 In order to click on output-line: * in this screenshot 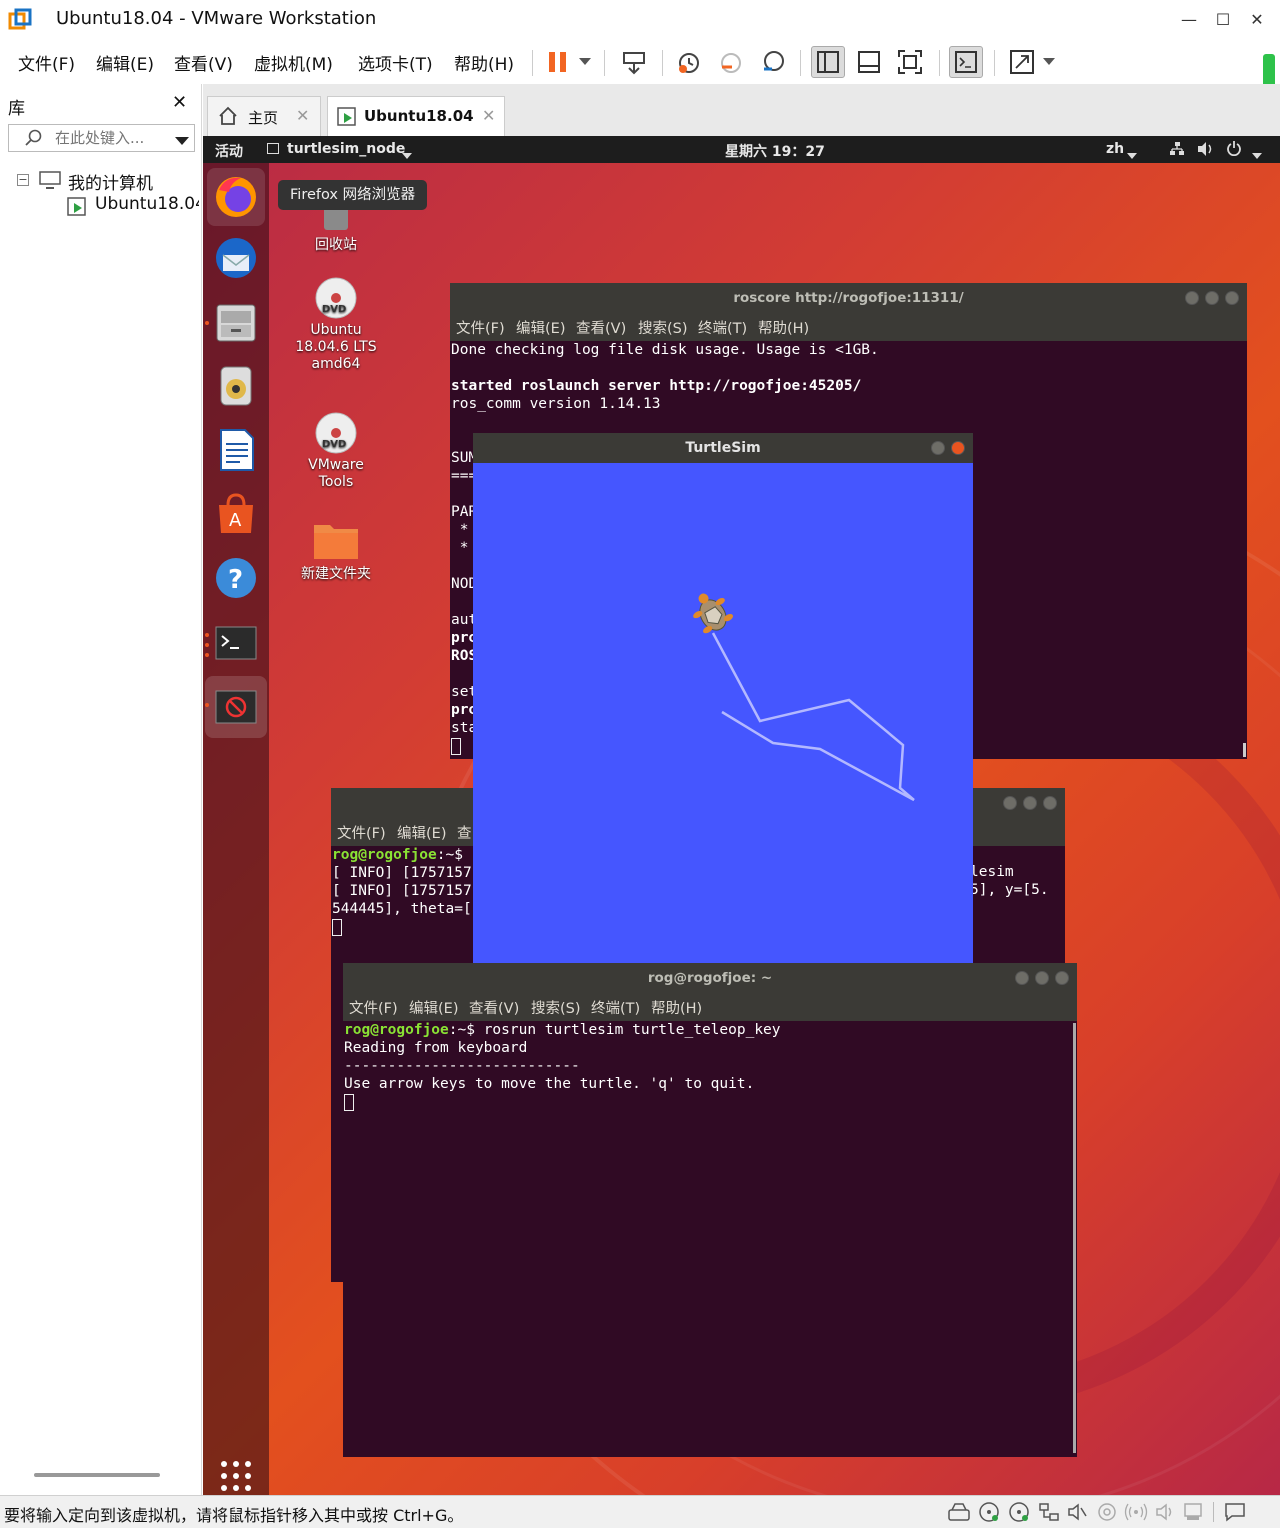, I will do `click(460, 530)`.